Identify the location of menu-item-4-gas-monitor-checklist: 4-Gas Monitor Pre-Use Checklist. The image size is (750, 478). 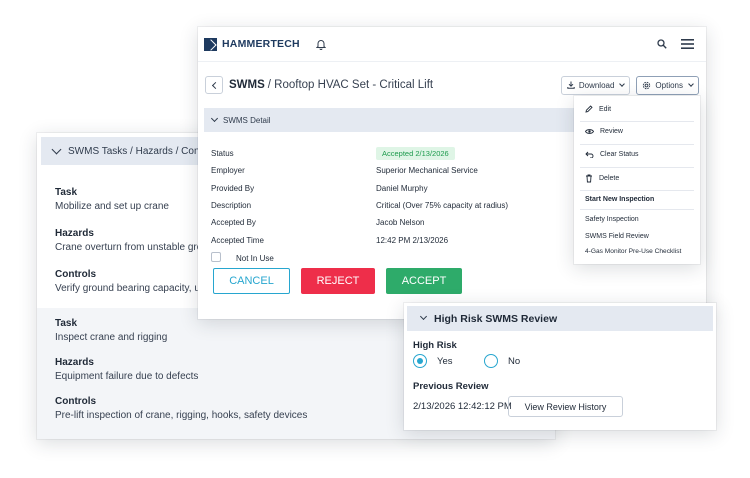
(633, 251).